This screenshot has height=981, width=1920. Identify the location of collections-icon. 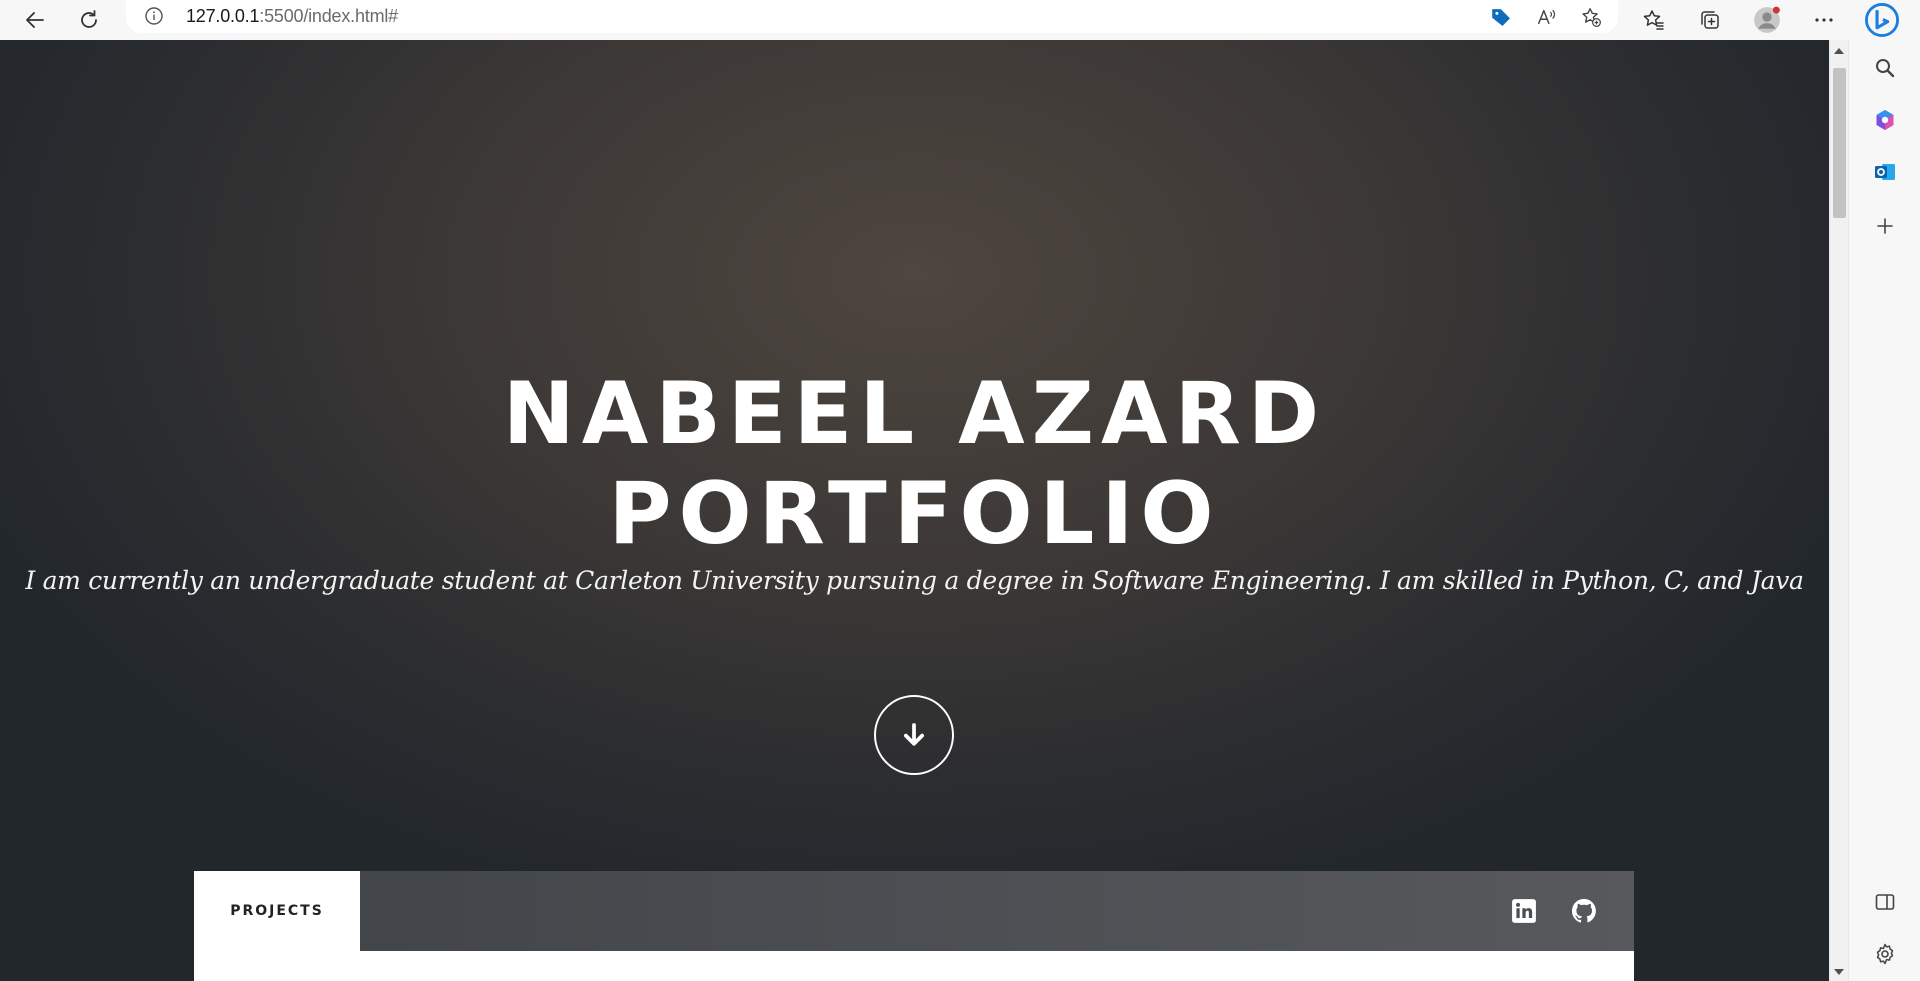
(1710, 20).